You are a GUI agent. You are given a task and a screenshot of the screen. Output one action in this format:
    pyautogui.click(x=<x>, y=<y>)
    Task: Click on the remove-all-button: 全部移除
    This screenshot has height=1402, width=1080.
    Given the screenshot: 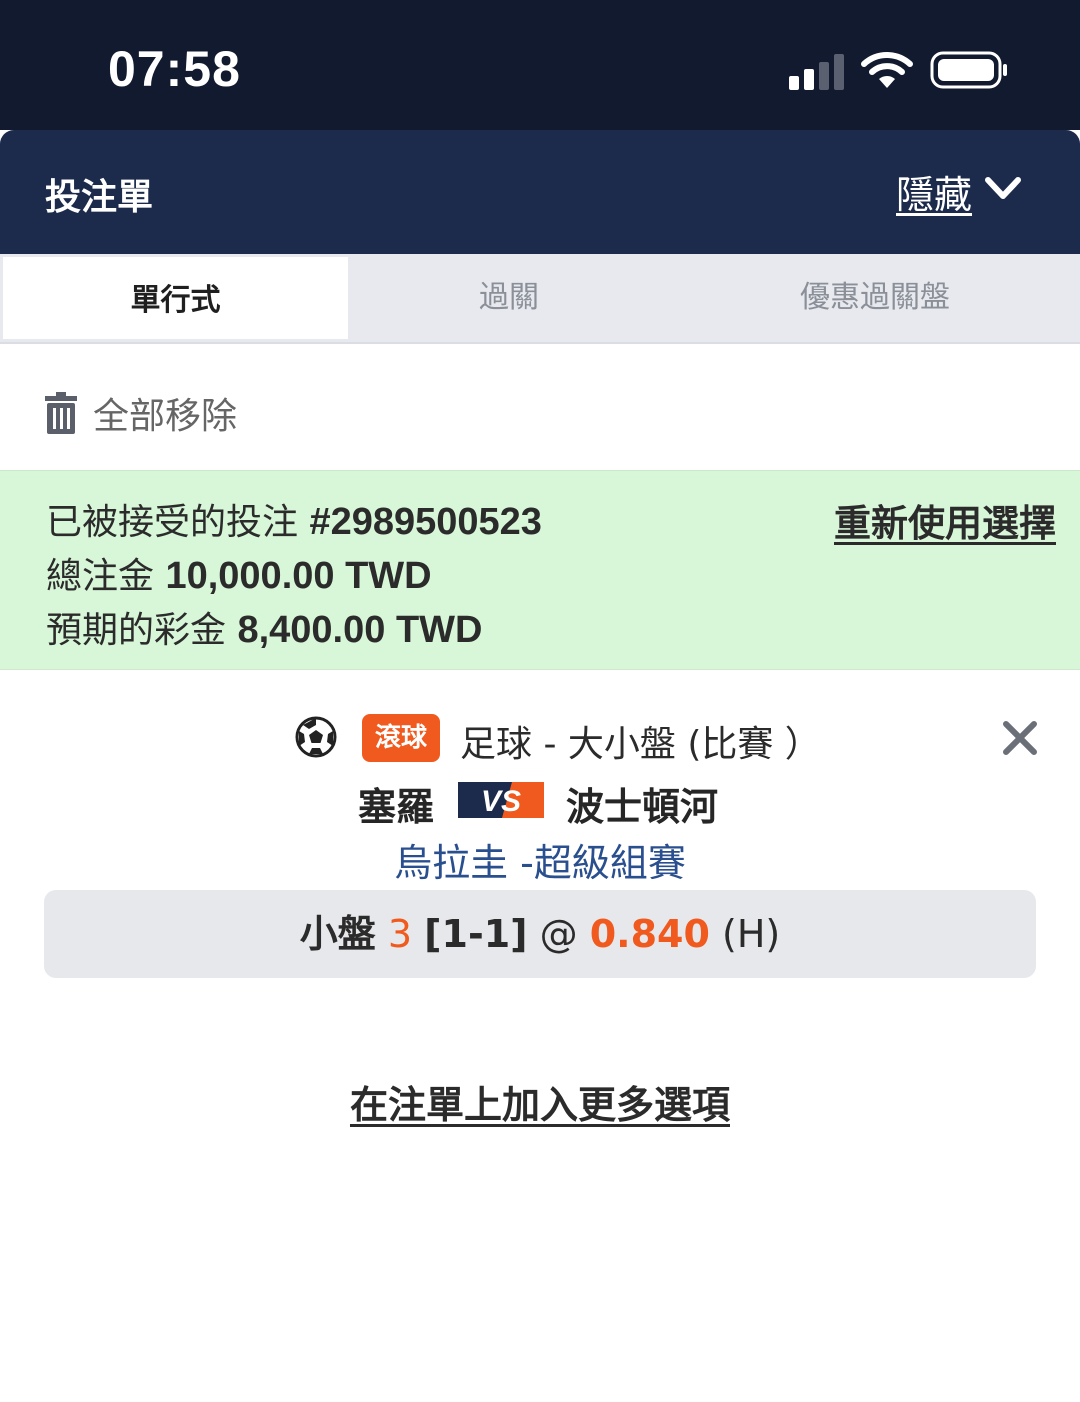 What is the action you would take?
    pyautogui.click(x=141, y=413)
    